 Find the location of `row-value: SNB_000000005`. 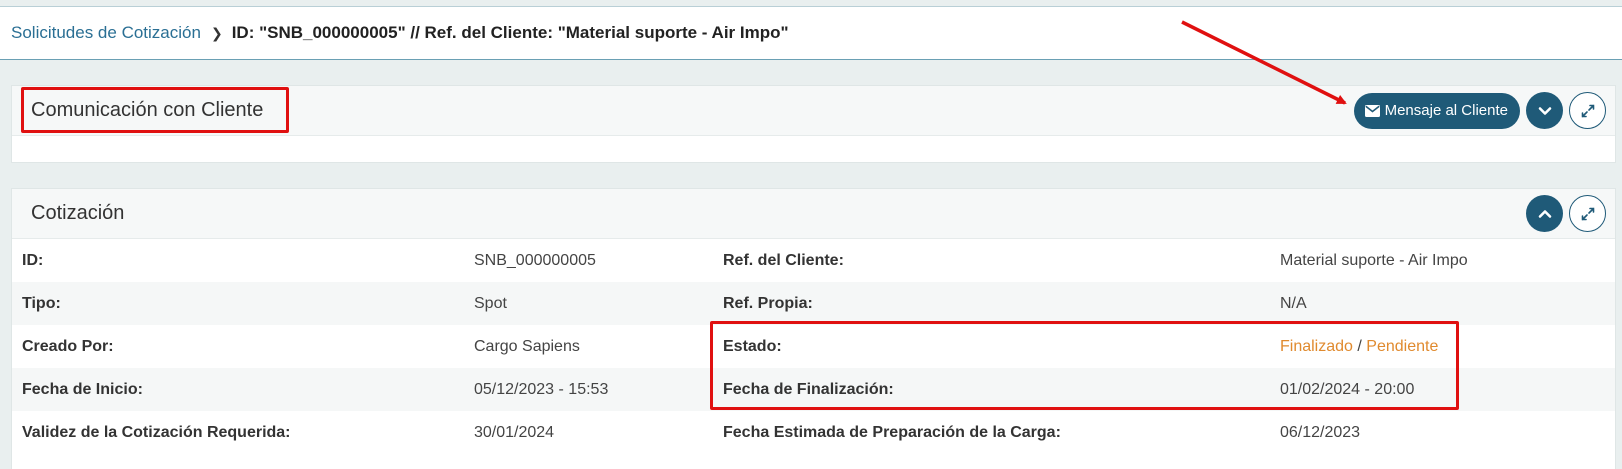

row-value: SNB_000000005 is located at coordinates (535, 260).